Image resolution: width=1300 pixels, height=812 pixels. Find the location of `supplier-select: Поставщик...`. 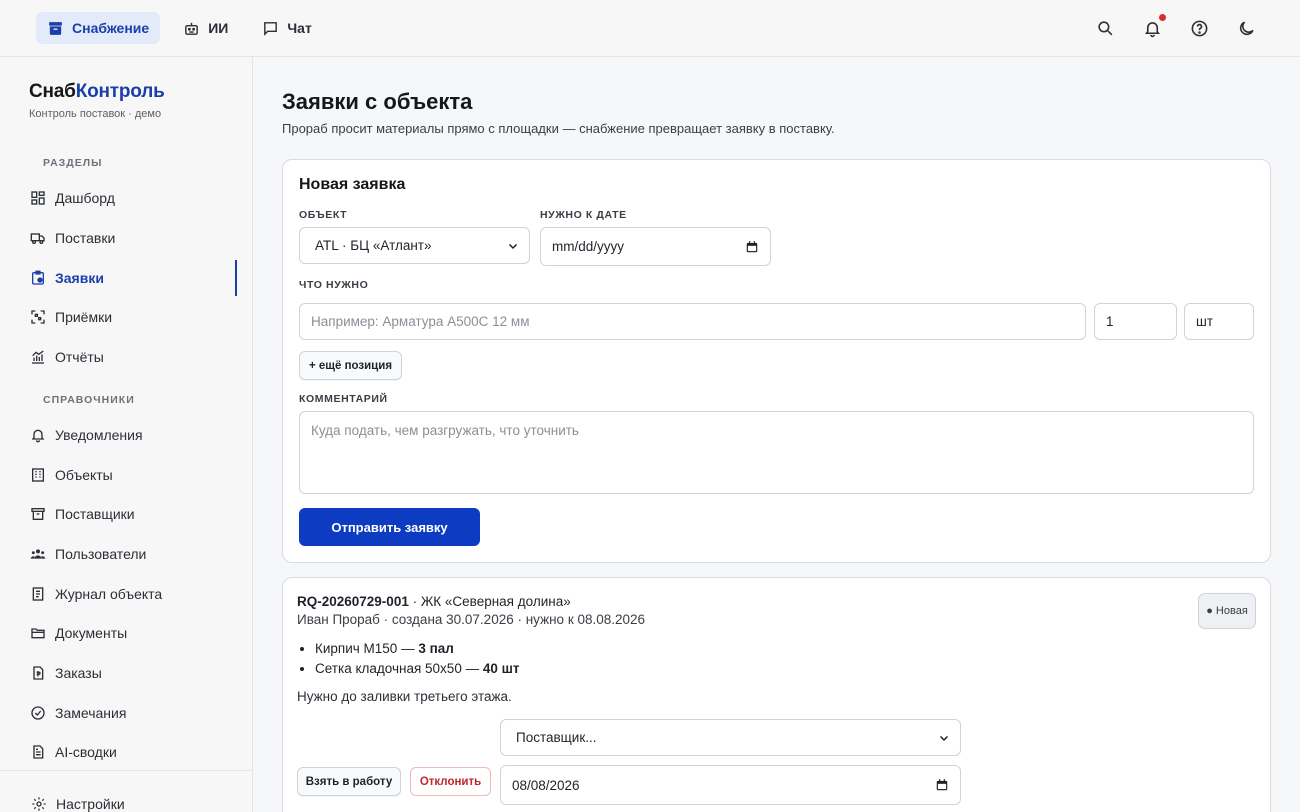

supplier-select: Поставщик... is located at coordinates (730, 737).